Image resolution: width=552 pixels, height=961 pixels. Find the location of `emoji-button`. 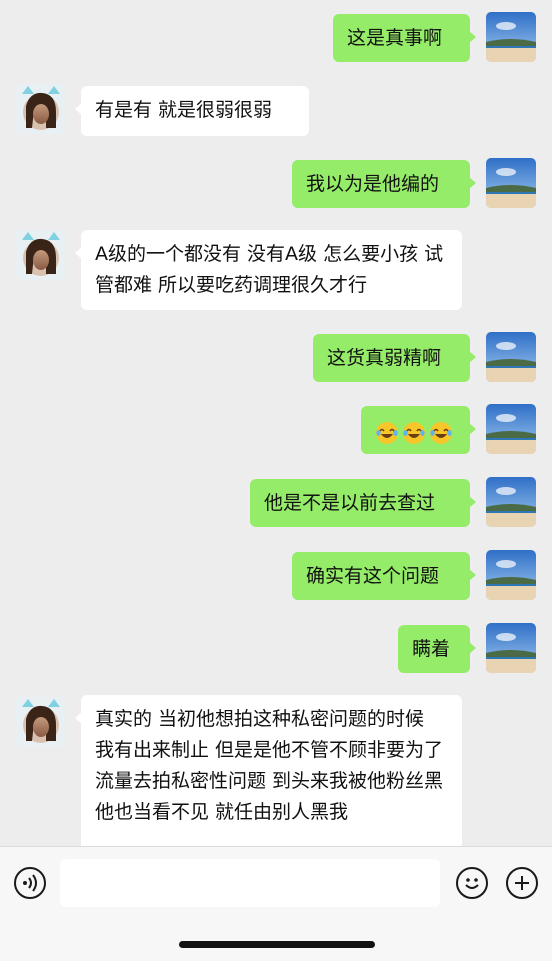

emoji-button is located at coordinates (472, 883).